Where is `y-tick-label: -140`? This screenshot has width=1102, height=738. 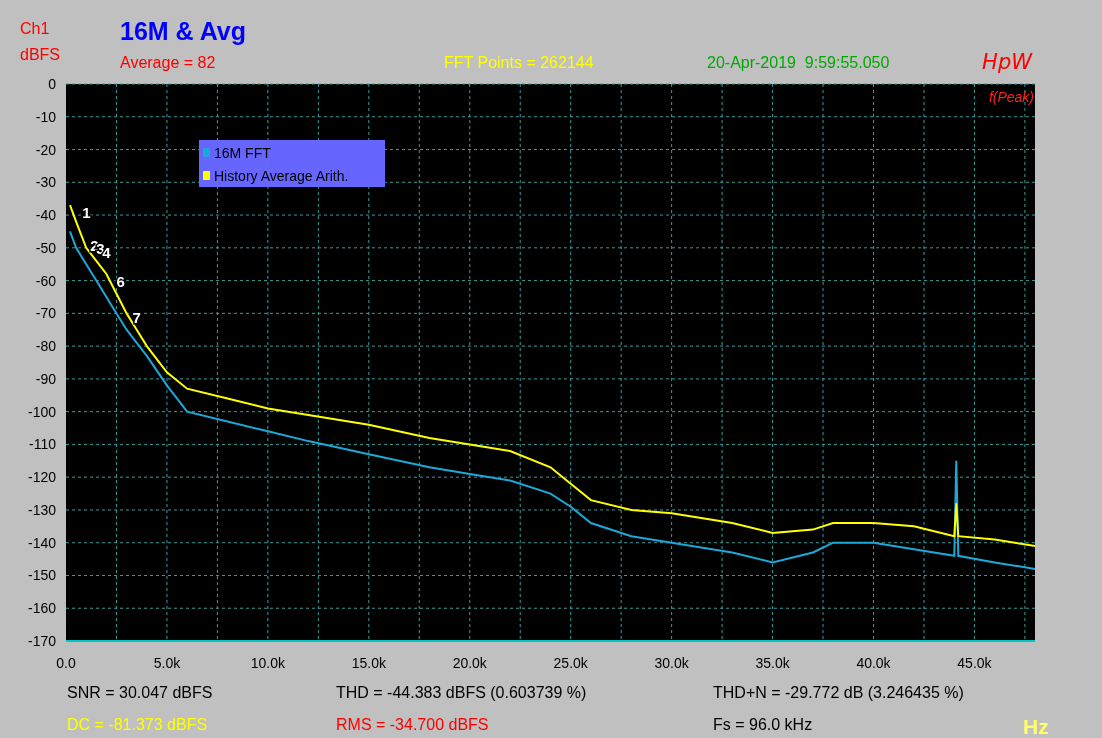
y-tick-label: -140 is located at coordinates (41, 542).